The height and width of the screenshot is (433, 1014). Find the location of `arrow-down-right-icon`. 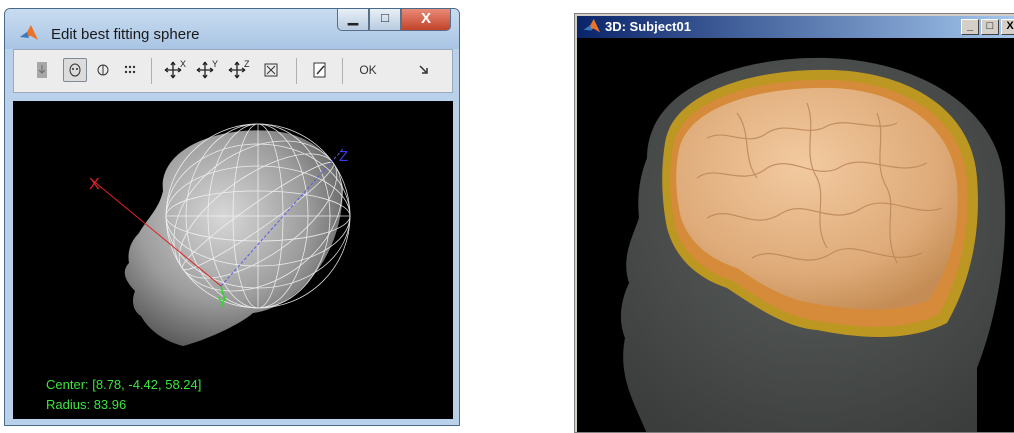

arrow-down-right-icon is located at coordinates (423, 69).